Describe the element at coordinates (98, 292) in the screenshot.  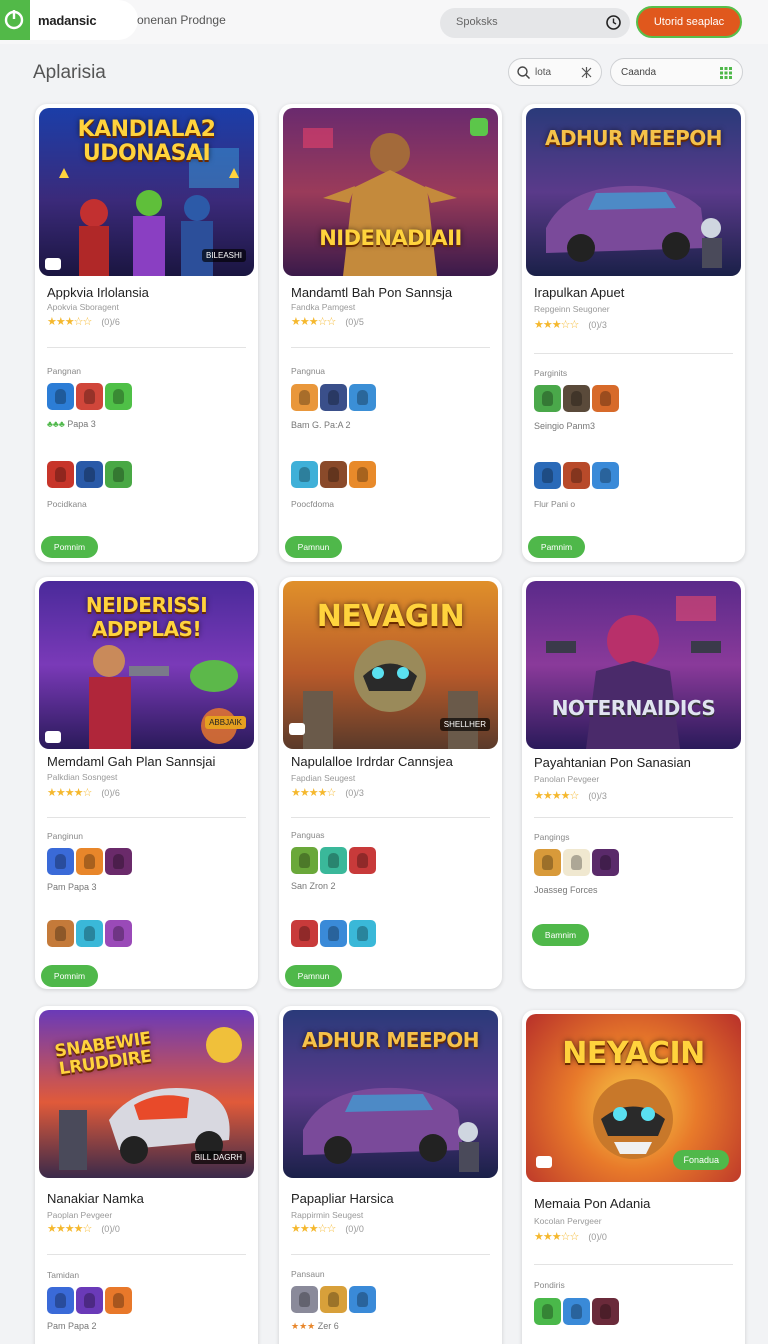
I see `game-title: Appkvia Irlolansia` at that location.